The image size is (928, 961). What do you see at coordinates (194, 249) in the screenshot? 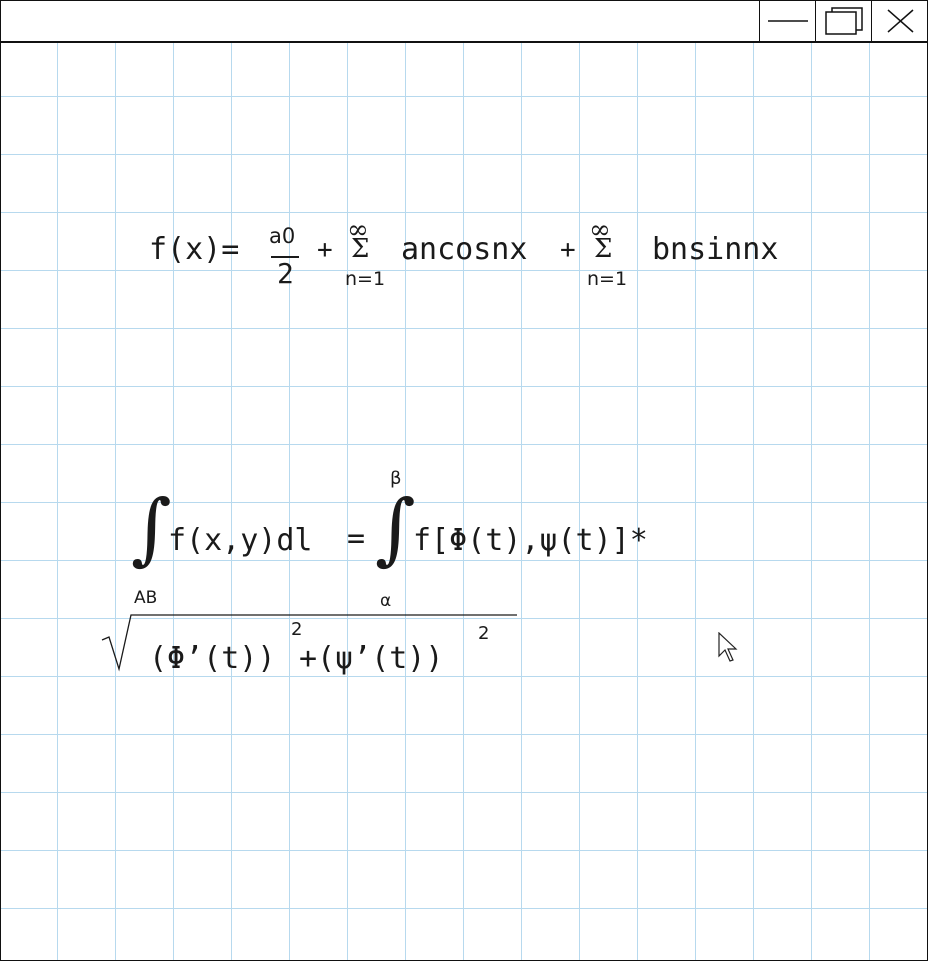
I see `formula1-lhs: f(x)=` at bounding box center [194, 249].